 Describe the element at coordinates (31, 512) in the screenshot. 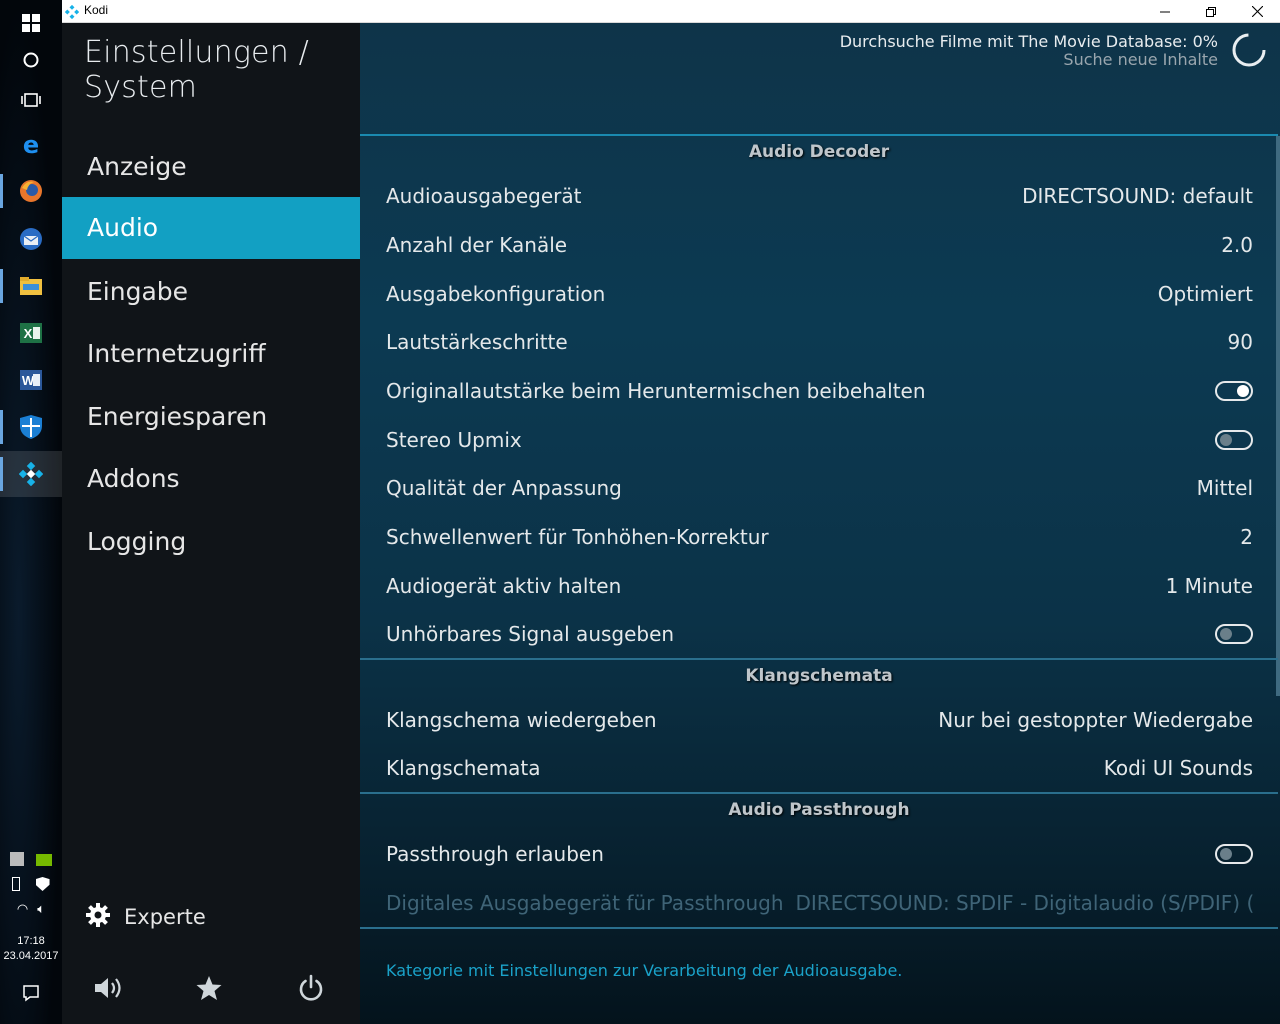

I see `windows-taskbar: e X W ◠ 🔈︎ 17:18 23.04.2017` at that location.